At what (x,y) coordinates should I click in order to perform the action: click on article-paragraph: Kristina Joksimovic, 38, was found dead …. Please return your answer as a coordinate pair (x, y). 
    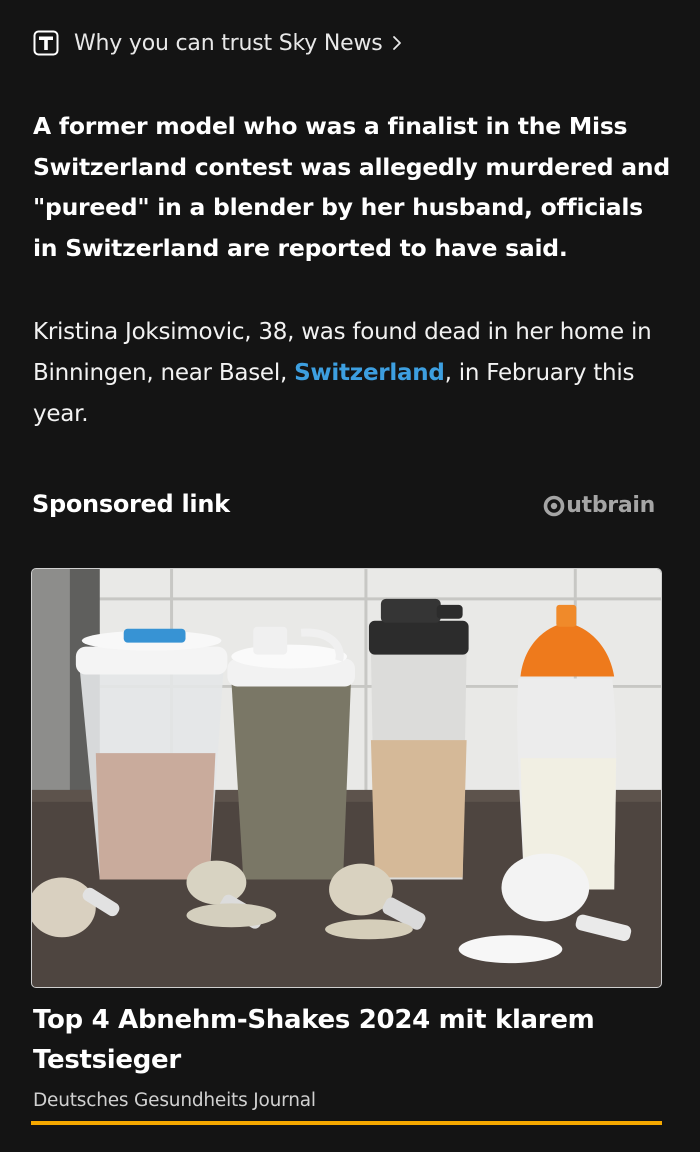
    Looking at the image, I should click on (353, 373).